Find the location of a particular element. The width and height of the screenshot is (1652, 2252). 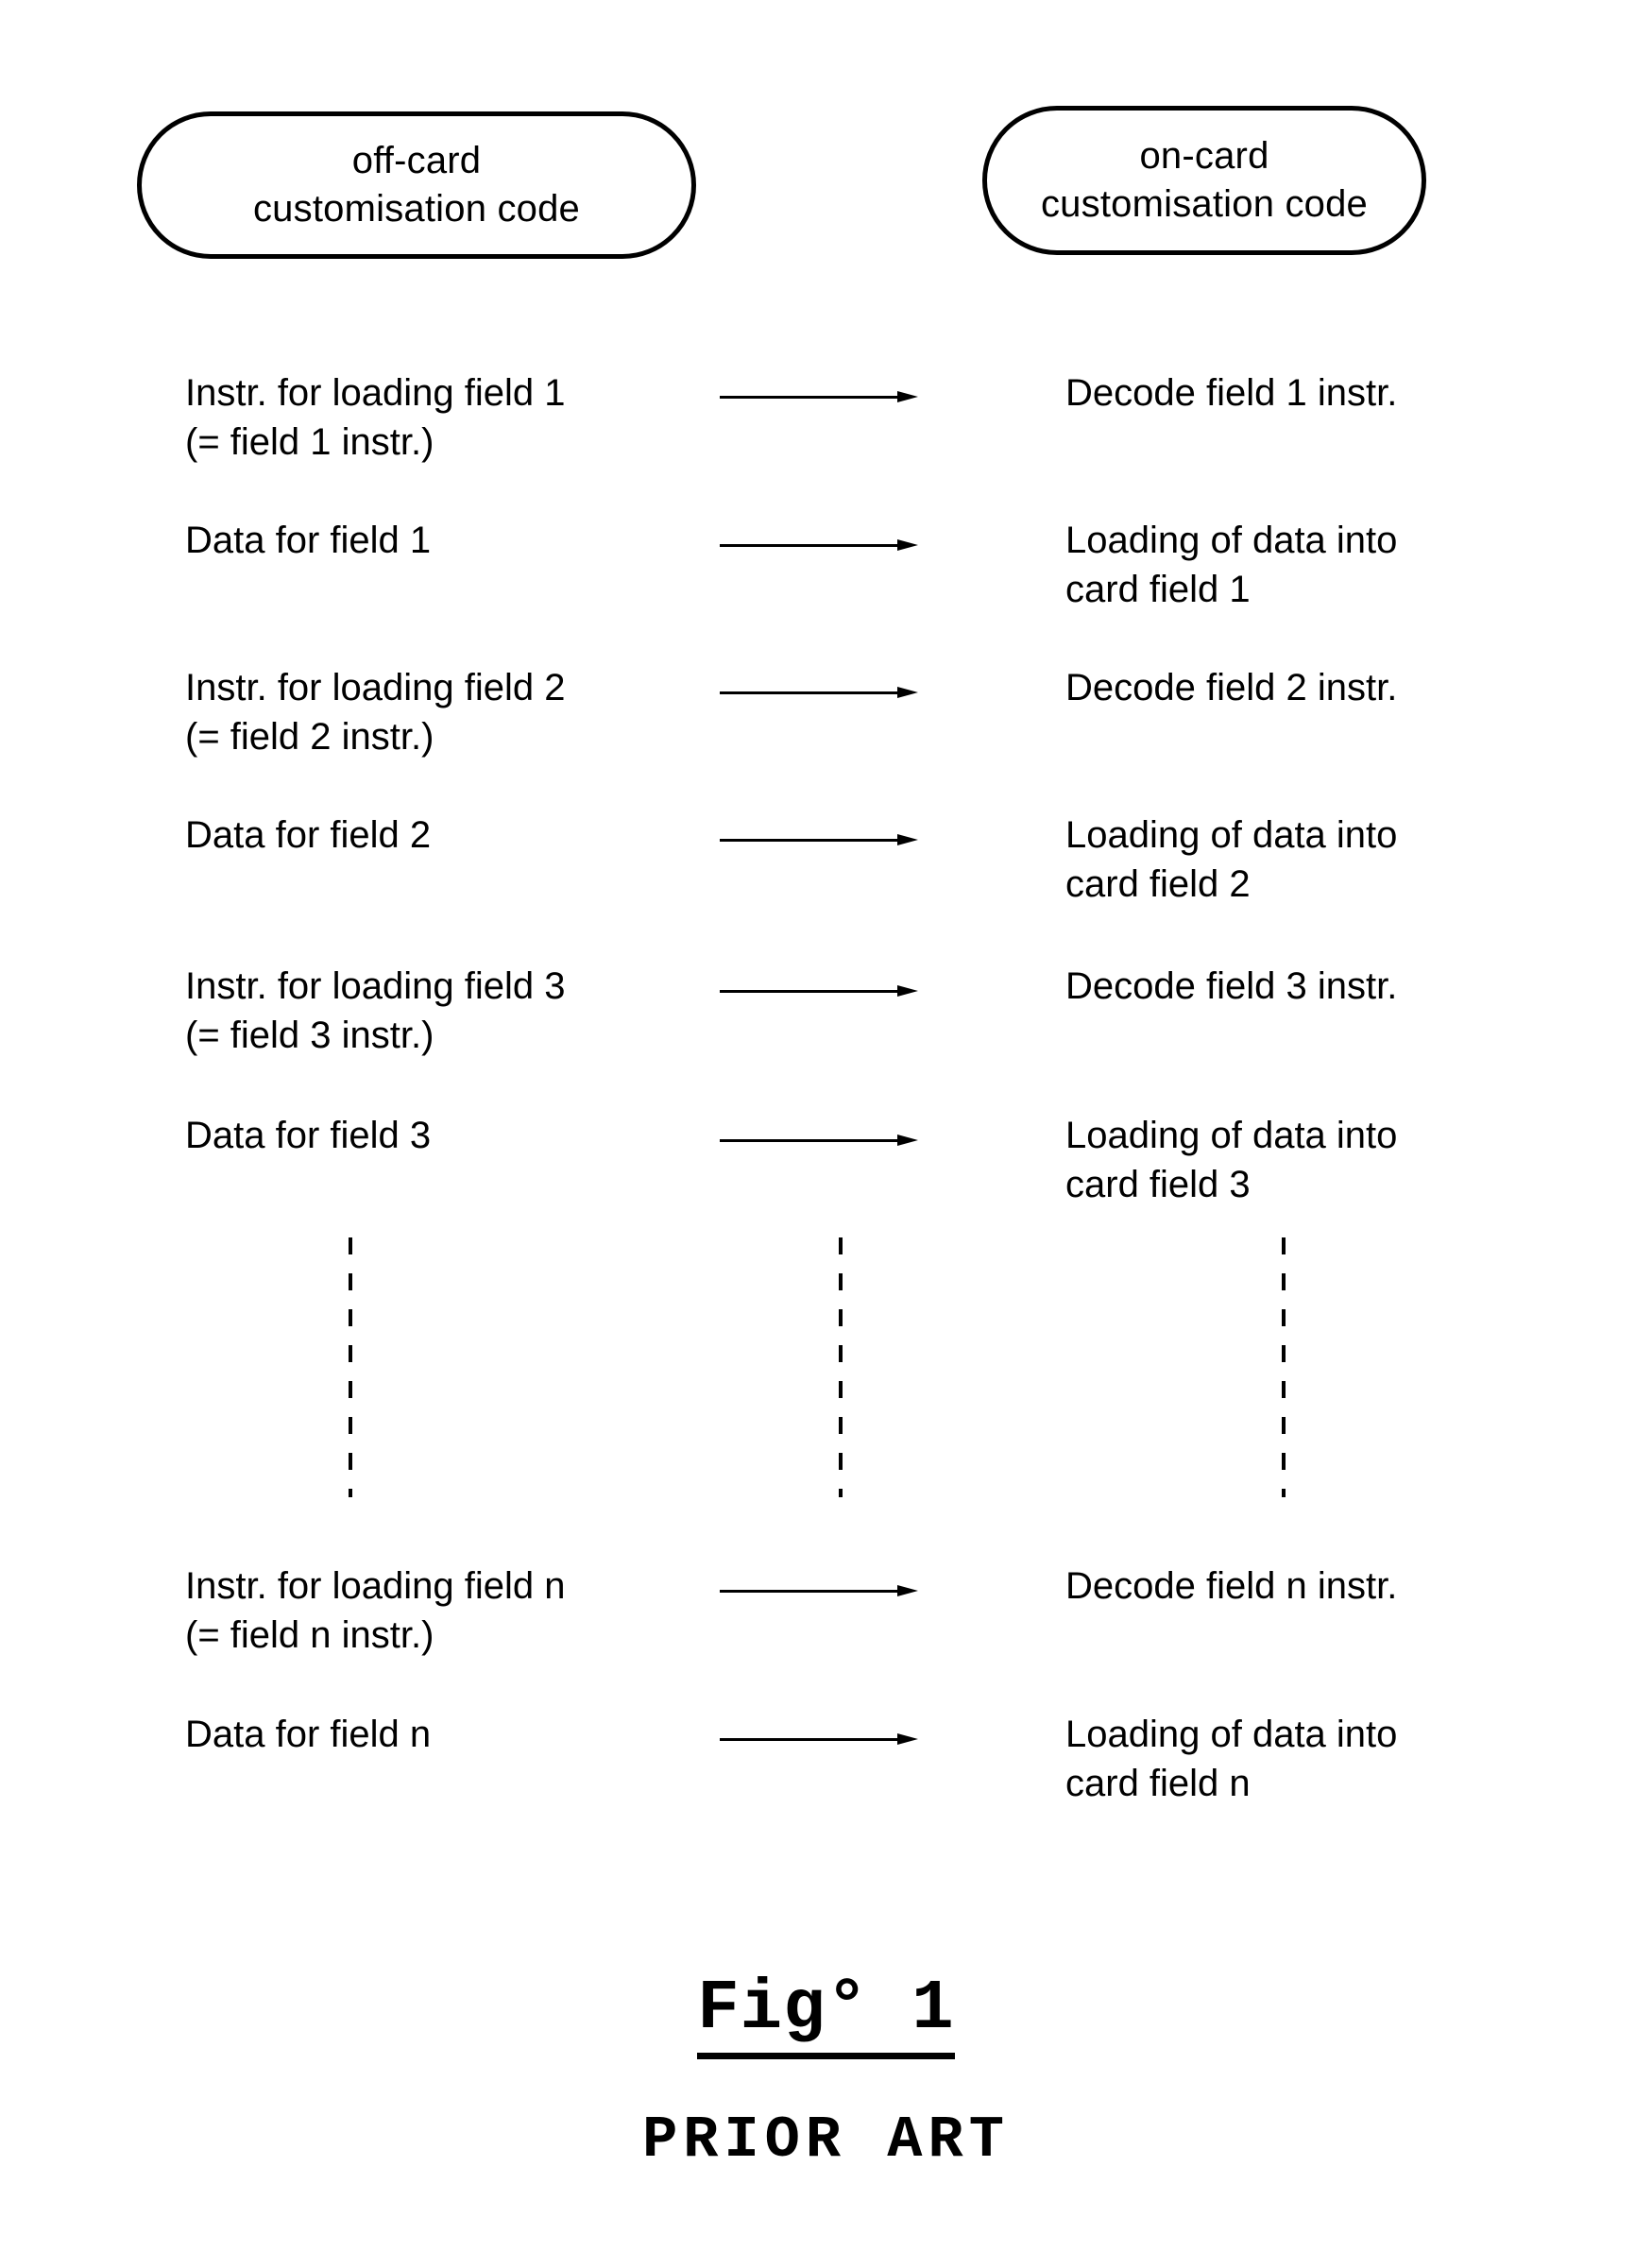

message-right-line-1: Decode field 2 instr. is located at coordinates (1231, 687).